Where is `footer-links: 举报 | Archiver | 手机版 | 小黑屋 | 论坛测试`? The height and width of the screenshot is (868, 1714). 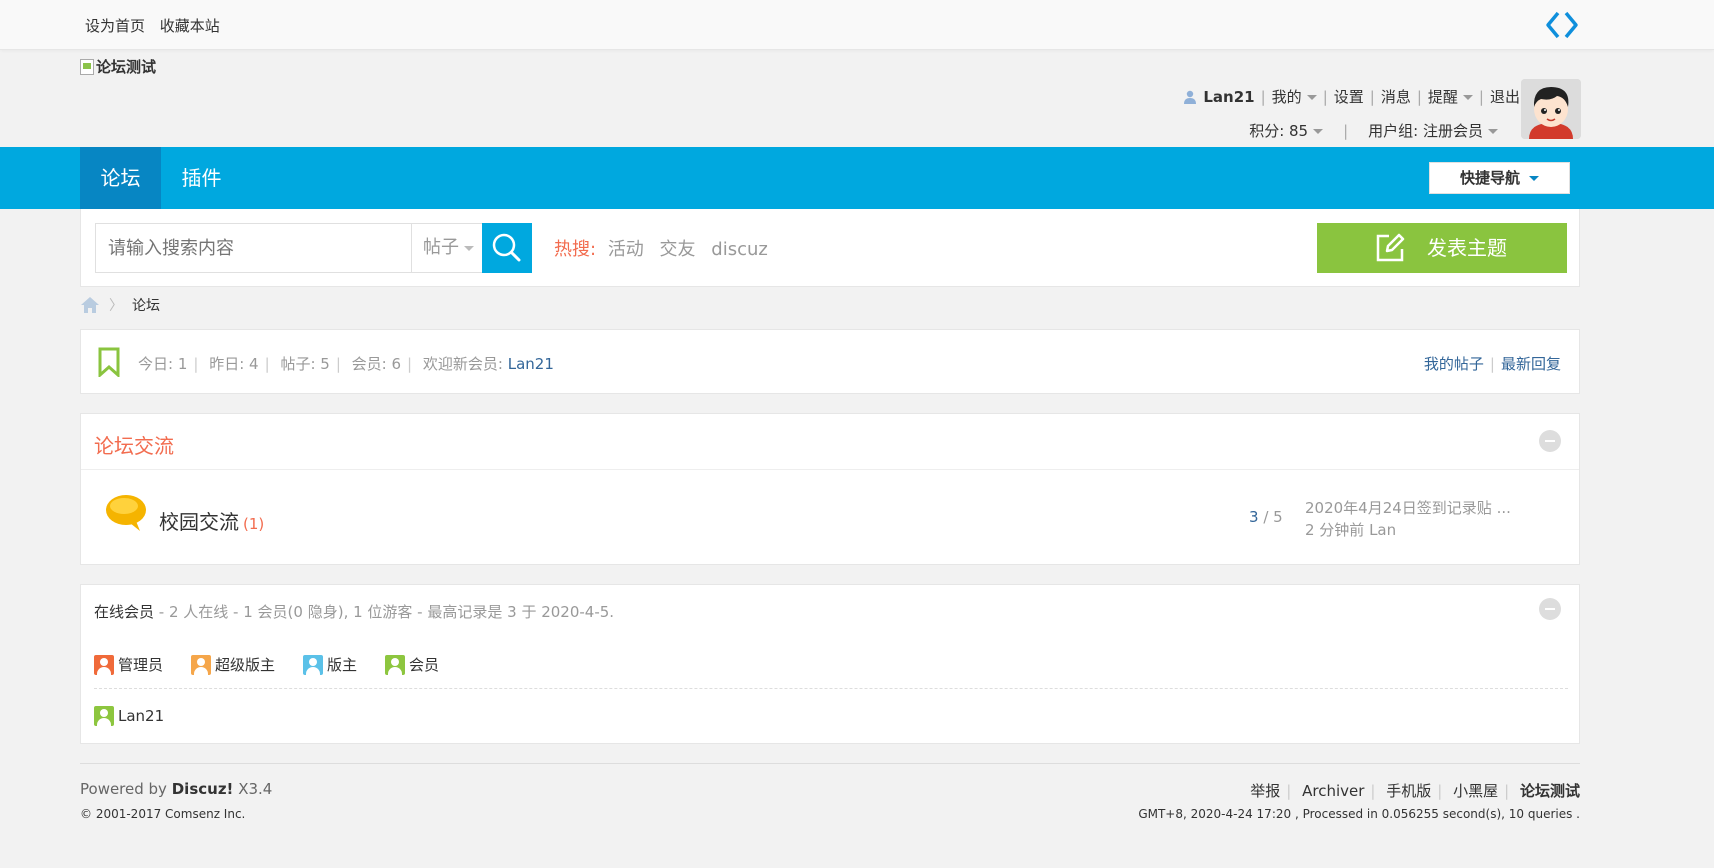
footer-links: 举报 | Archiver | 手机版 | 小黑屋 | 论坛测试 is located at coordinates (1415, 791).